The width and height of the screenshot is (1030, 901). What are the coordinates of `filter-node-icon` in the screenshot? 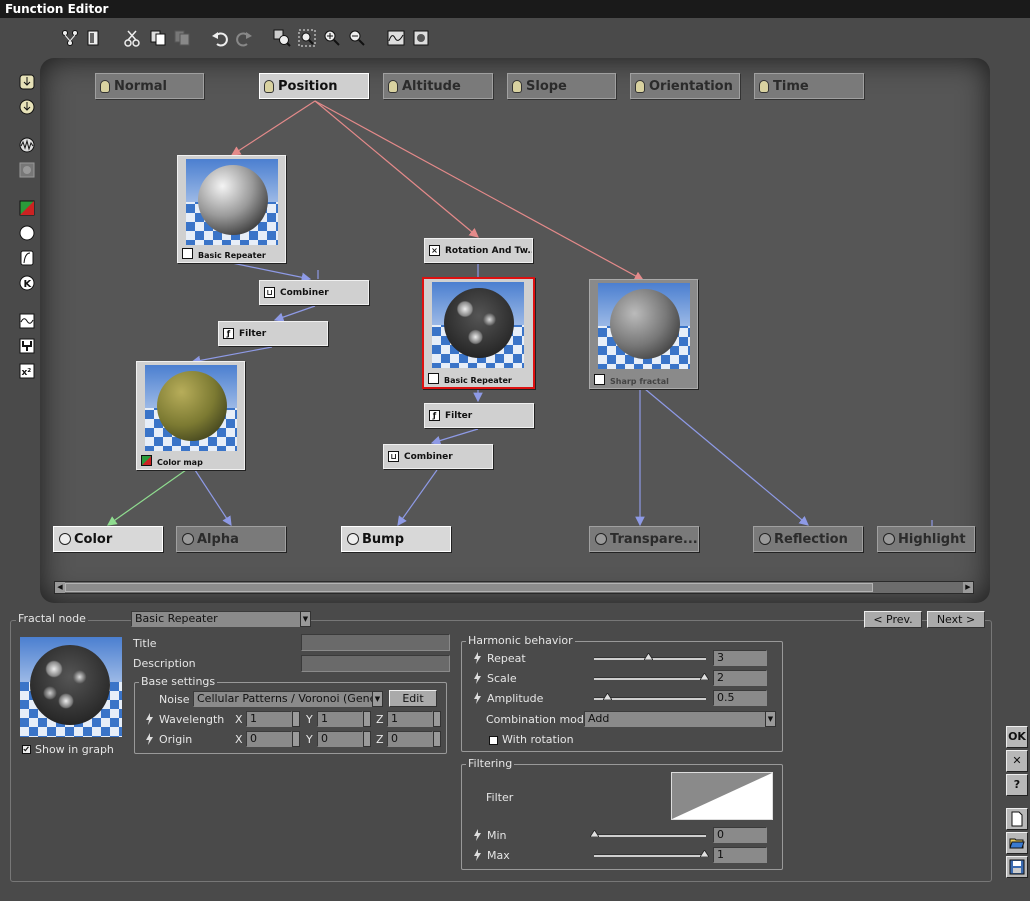 It's located at (27, 258).